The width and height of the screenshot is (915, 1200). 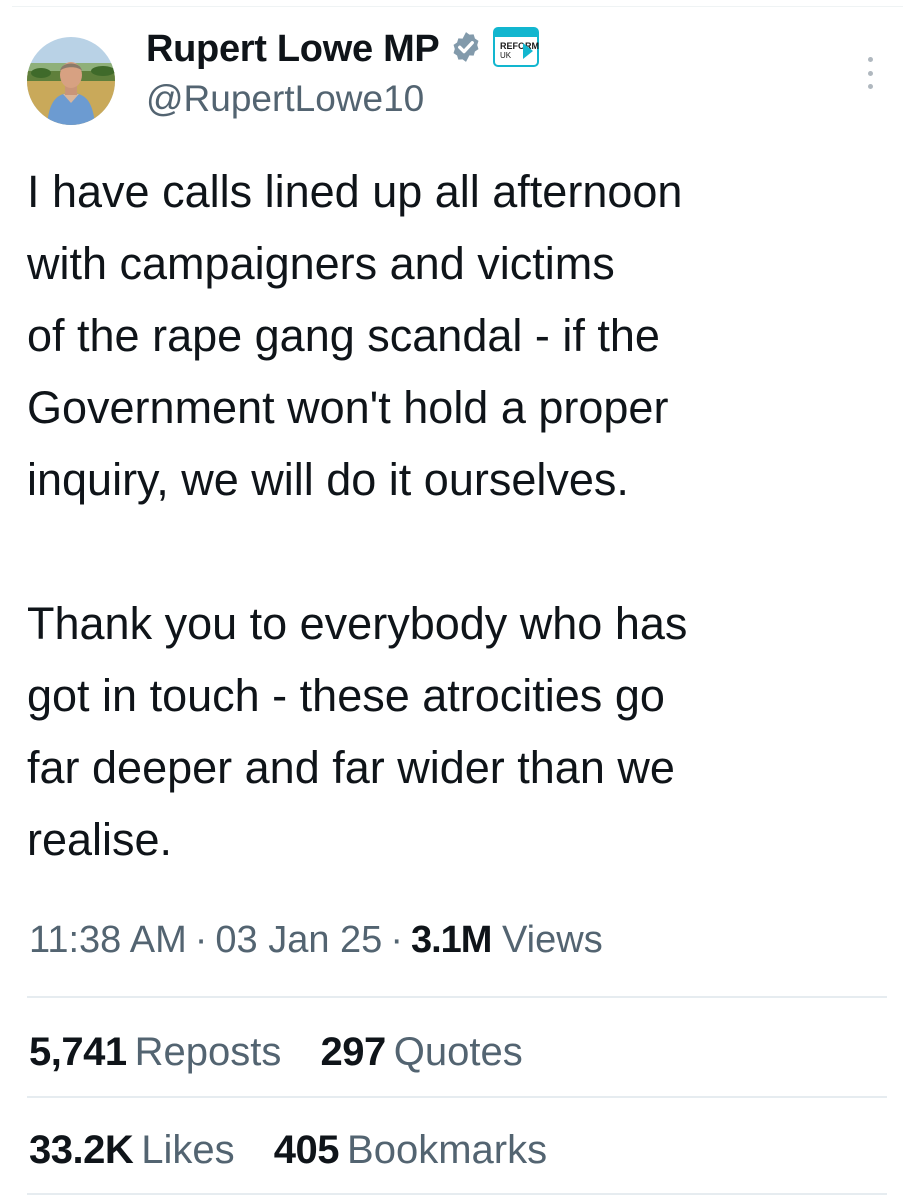 What do you see at coordinates (285, 99) in the screenshot?
I see `user-handle: @RupertLowe10` at bounding box center [285, 99].